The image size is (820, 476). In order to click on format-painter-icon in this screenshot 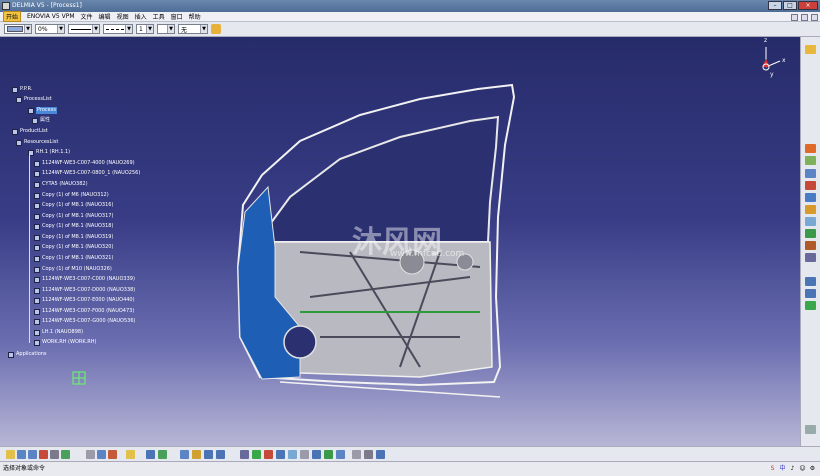, I will do `click(216, 29)`.